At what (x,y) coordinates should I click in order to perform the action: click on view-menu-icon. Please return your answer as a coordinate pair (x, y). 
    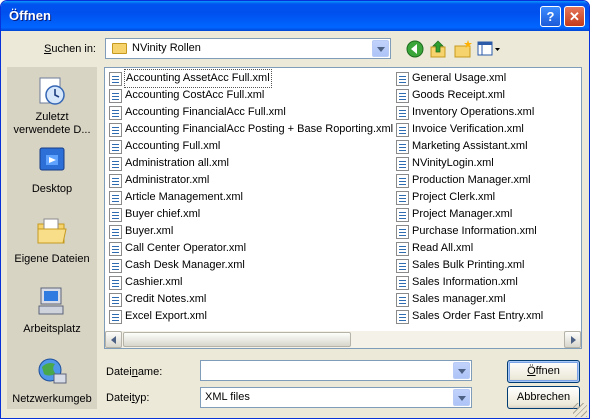
    Looking at the image, I should click on (489, 49).